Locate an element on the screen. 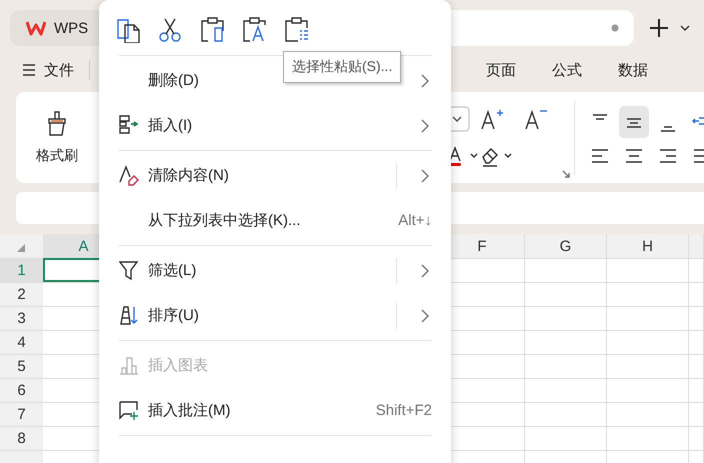 This screenshot has height=463, width=704. ribbon-tab: 数据 is located at coordinates (633, 70).